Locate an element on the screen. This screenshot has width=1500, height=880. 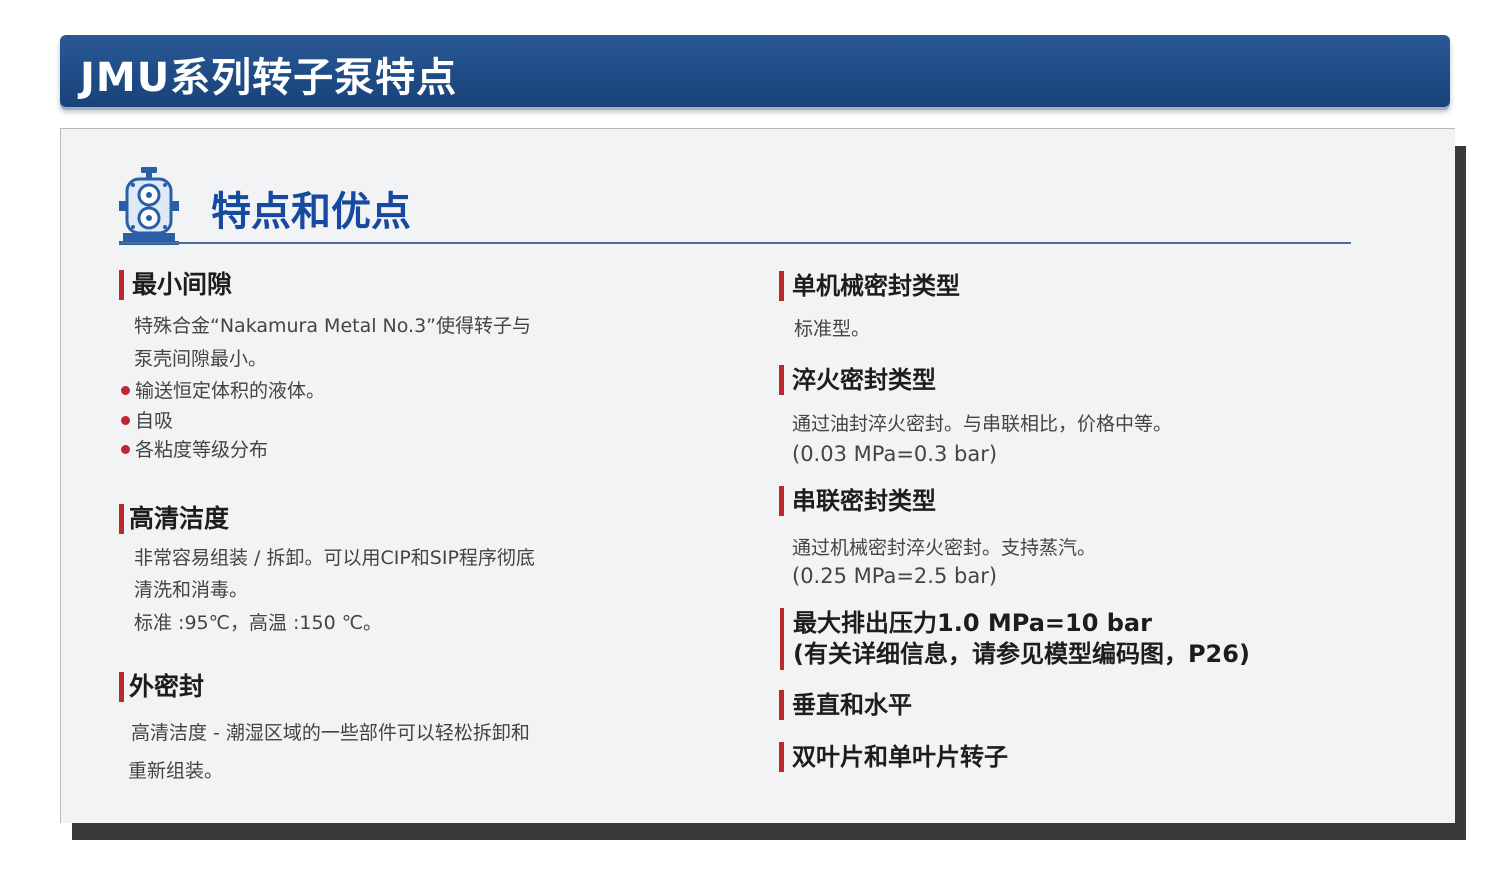
tandem-seal-line-1: 通过机械密封淬火密封。支持蒸汽。 is located at coordinates (944, 548).